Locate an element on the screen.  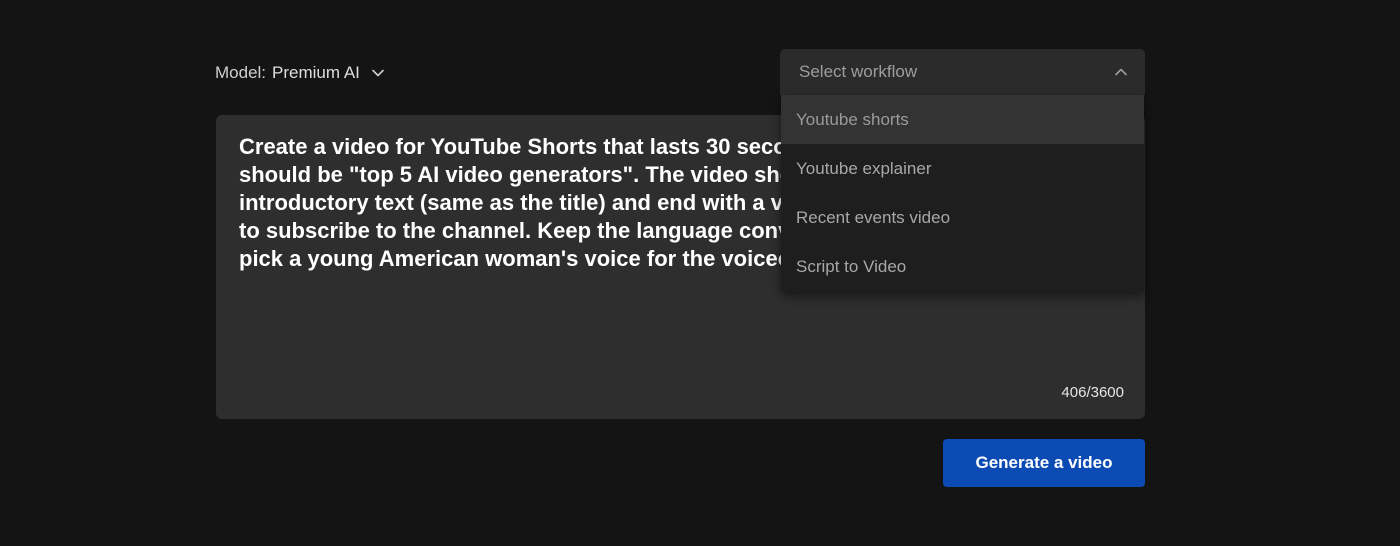
workflow-option-script-to-video: Script to Video is located at coordinates (962, 266).